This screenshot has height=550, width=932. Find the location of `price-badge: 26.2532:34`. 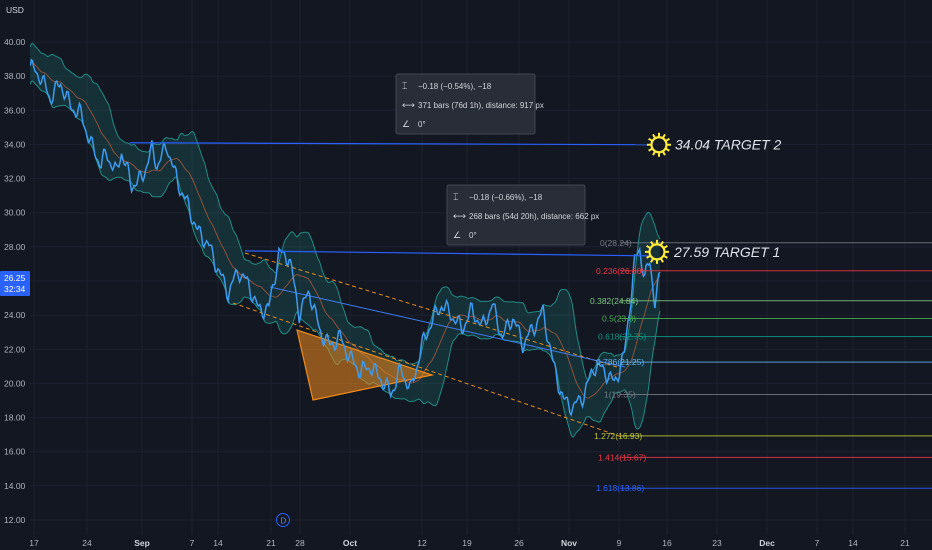

price-badge: 26.2532:34 is located at coordinates (15, 283).